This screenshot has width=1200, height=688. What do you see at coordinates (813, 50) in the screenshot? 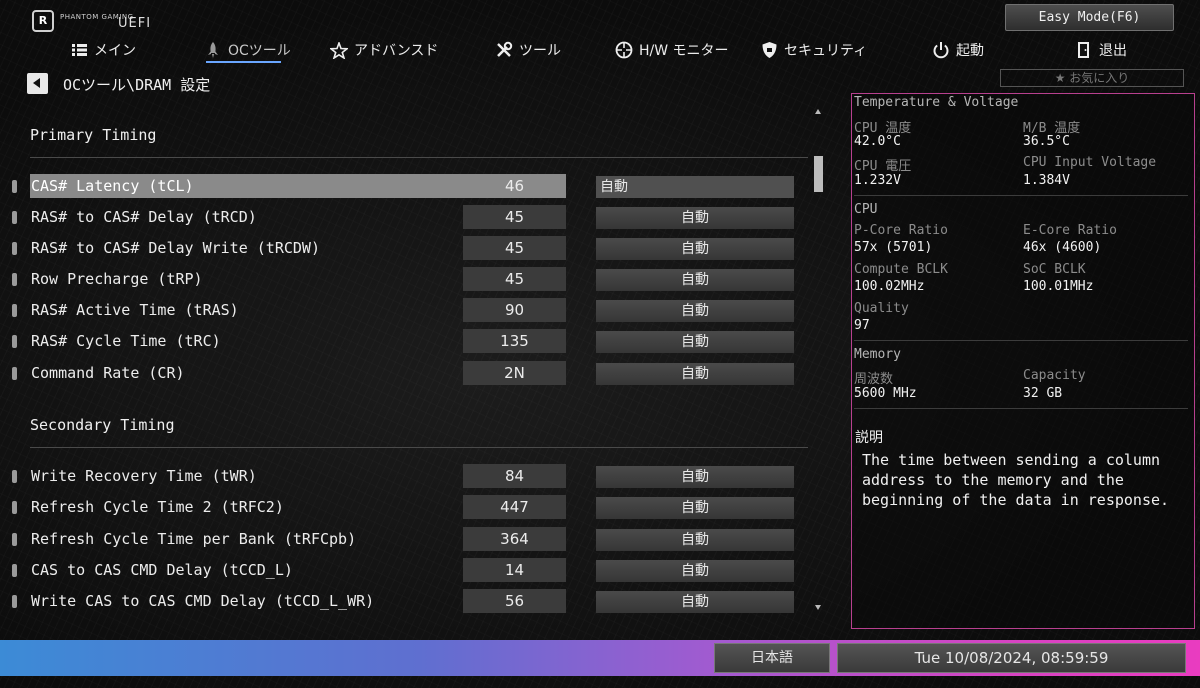
I see `tab-security: セキュリティ` at bounding box center [813, 50].